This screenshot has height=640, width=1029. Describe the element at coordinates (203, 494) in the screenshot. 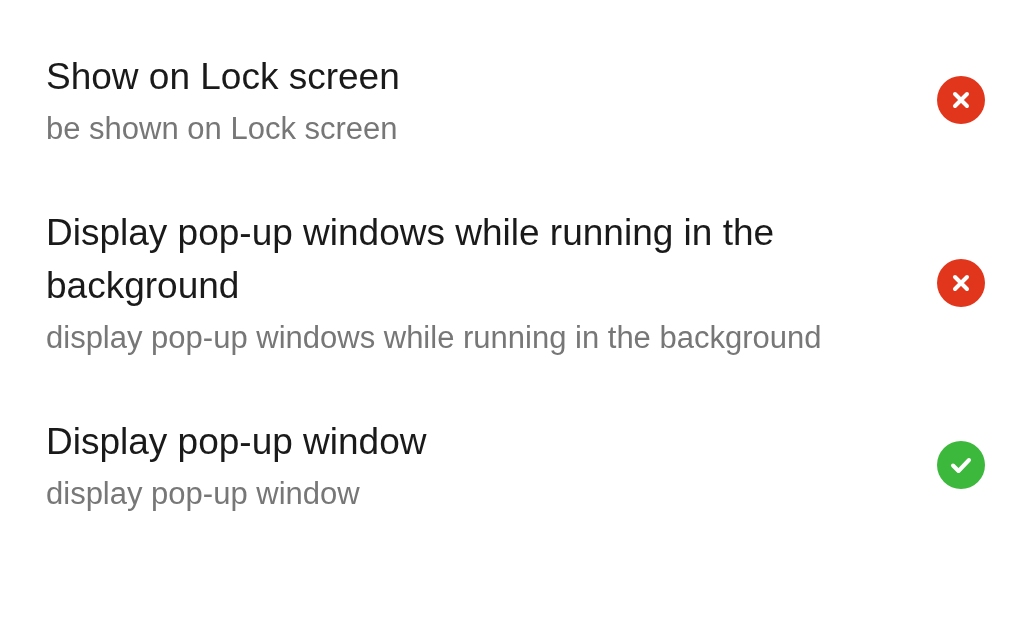

I see `permission-description: display pop-up window` at that location.